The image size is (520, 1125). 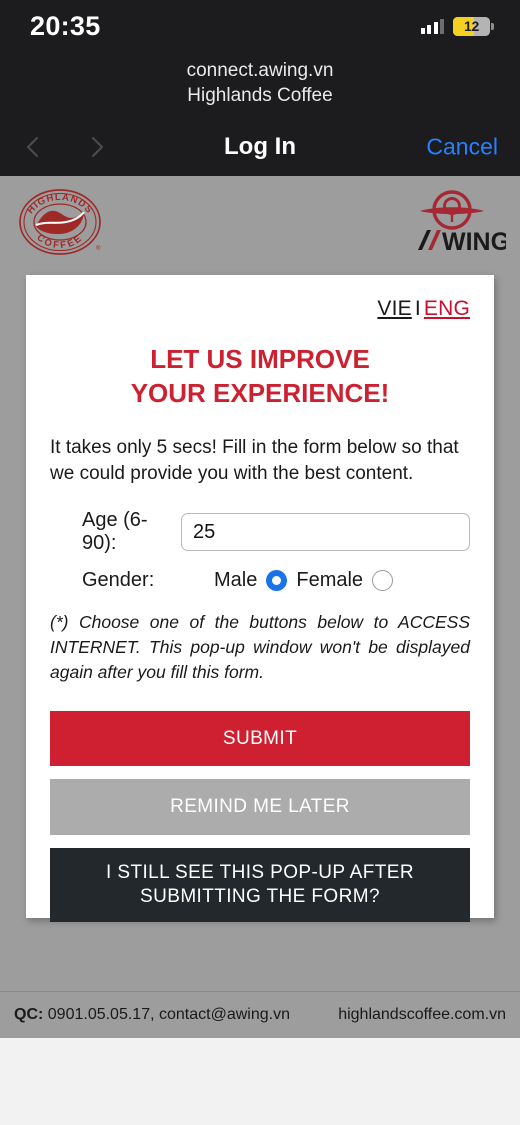 I want to click on age-row: Age (6-90):, so click(x=260, y=532).